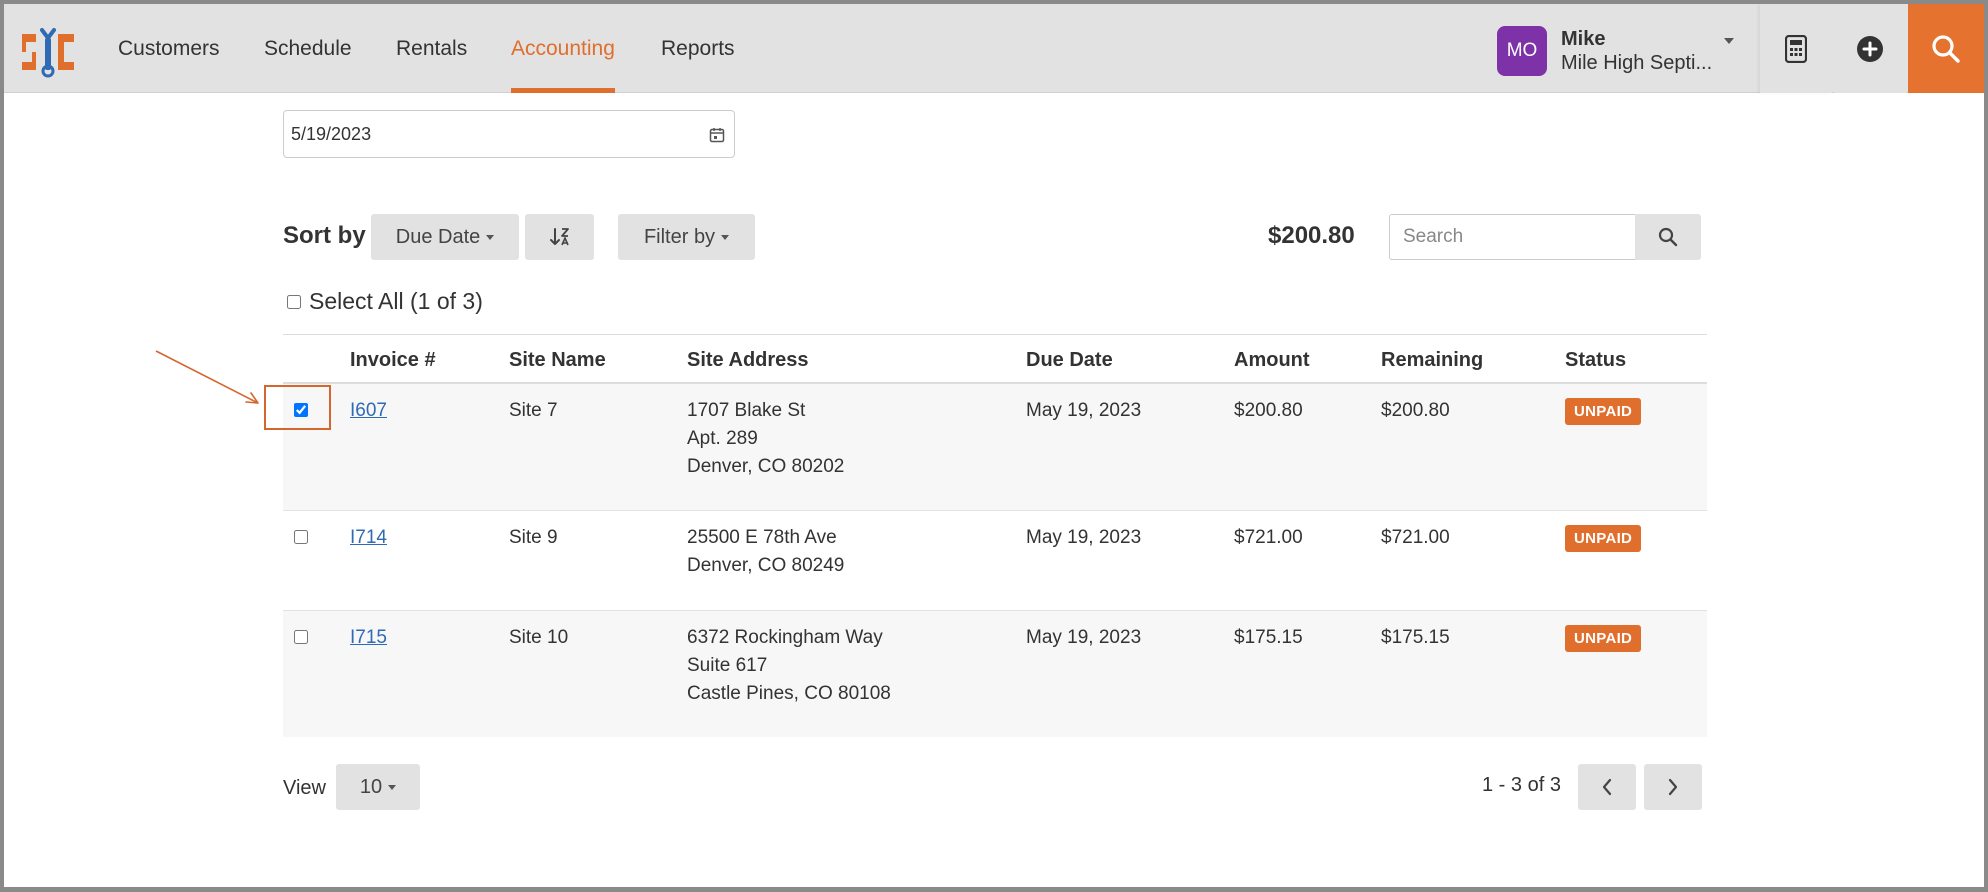 Image resolution: width=1988 pixels, height=892 pixels. I want to click on select-all: Select All (1 of 3), so click(385, 301).